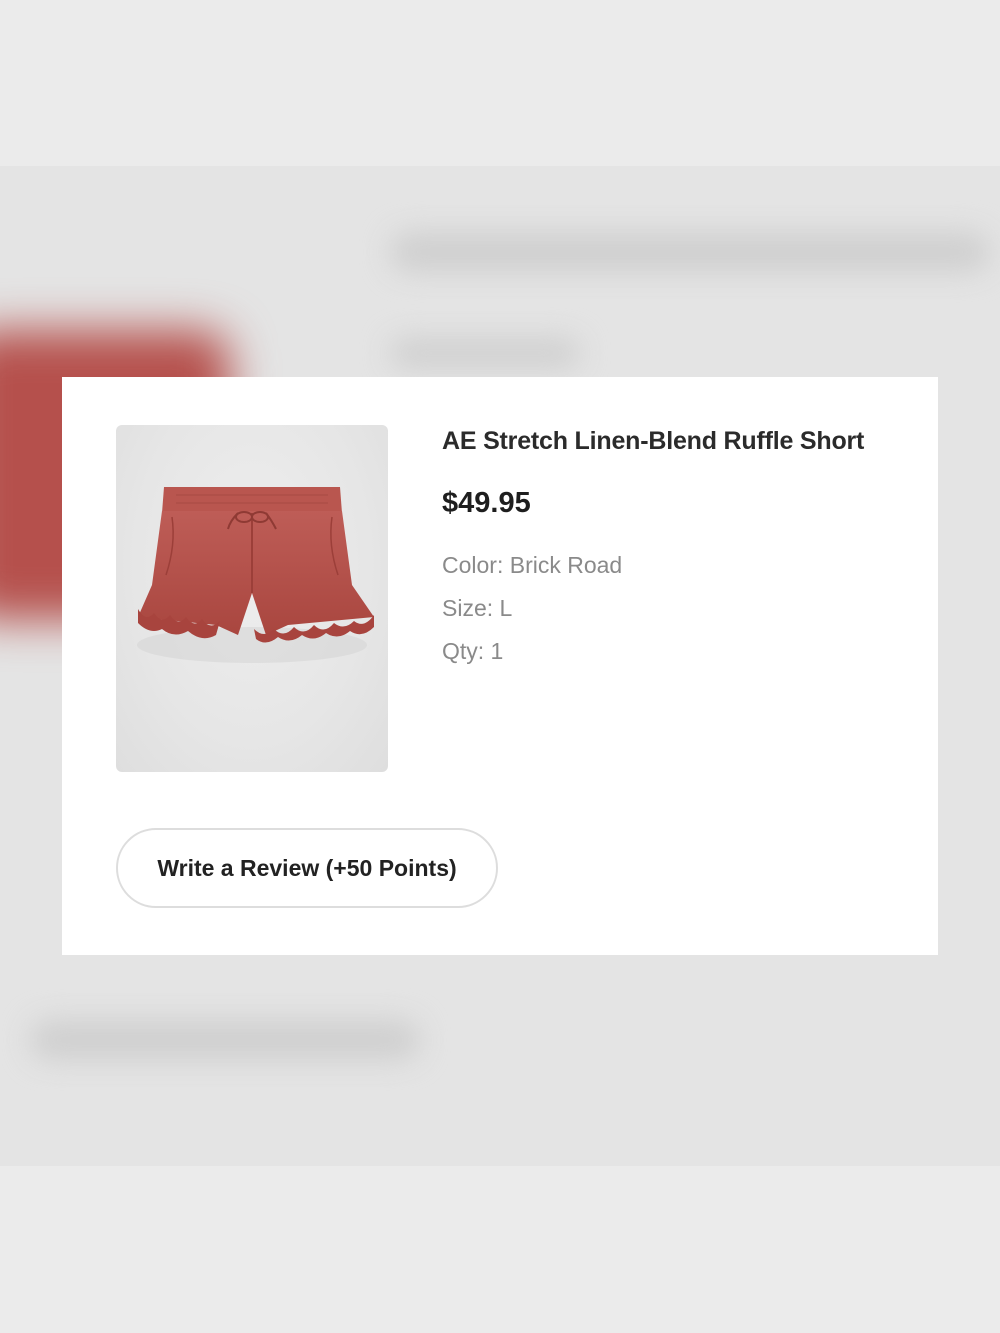 This screenshot has height=1333, width=1000. I want to click on product-title: AE Stretch Linen-Blend Ruffle Short, so click(653, 441).